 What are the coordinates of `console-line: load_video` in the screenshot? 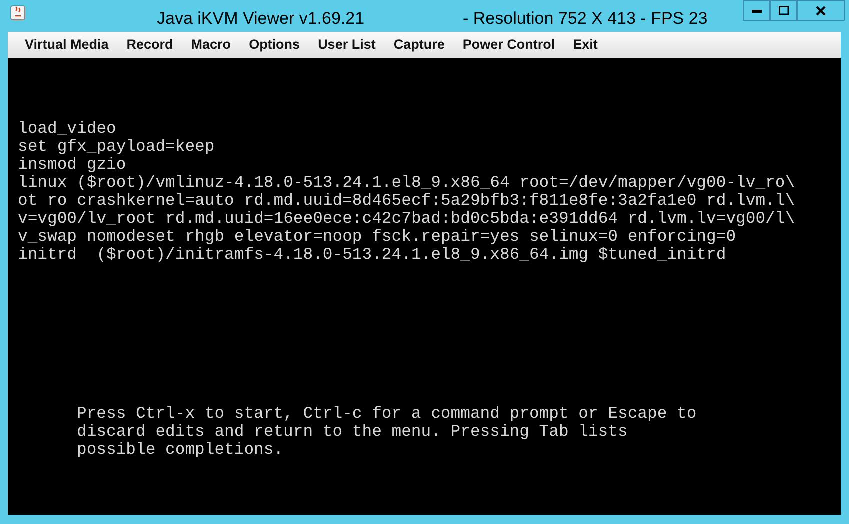 It's located at (68, 129).